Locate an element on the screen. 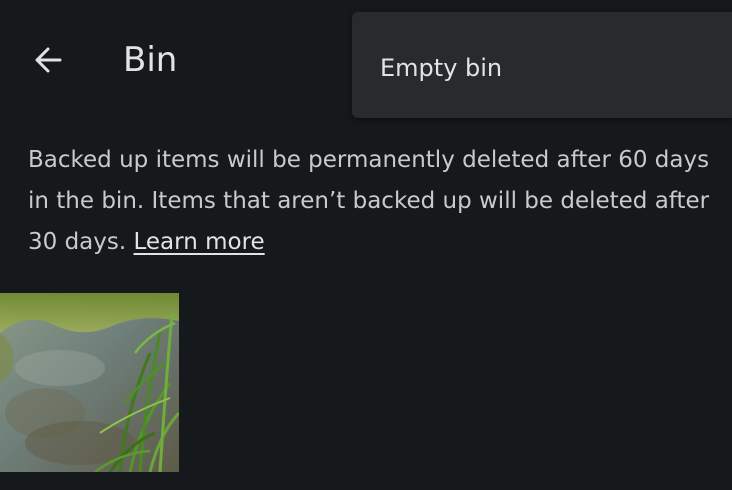  page-title: Bin is located at coordinates (150, 60).